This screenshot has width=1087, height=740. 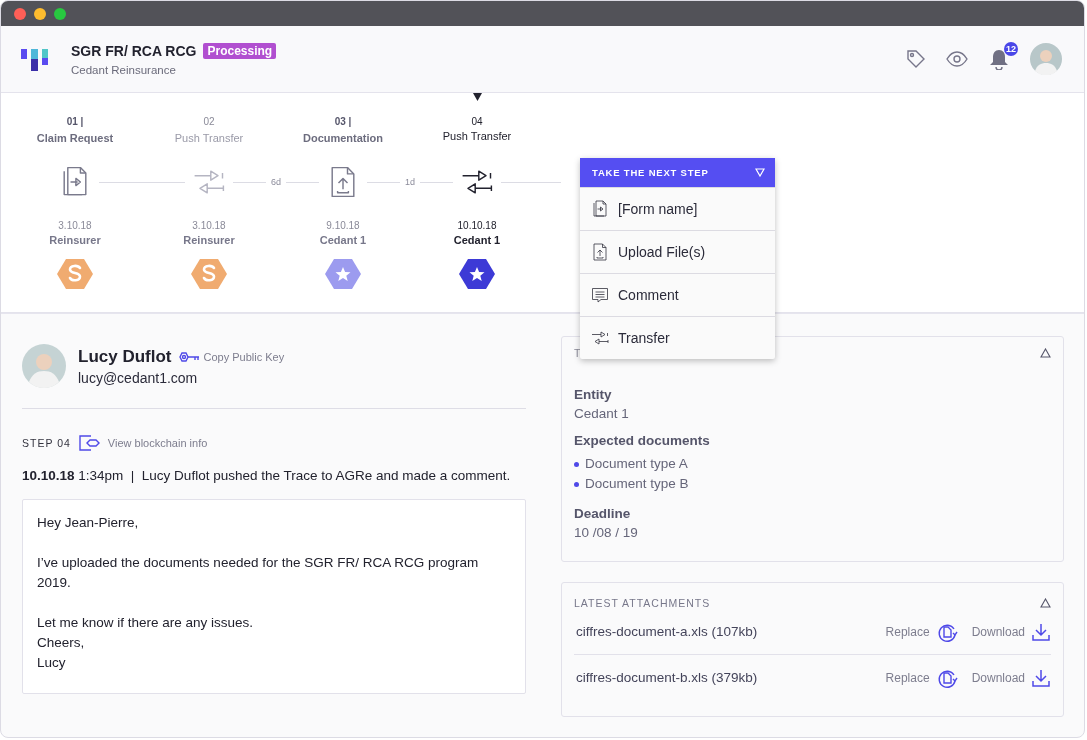 I want to click on step-title: Claim Request, so click(x=75, y=139).